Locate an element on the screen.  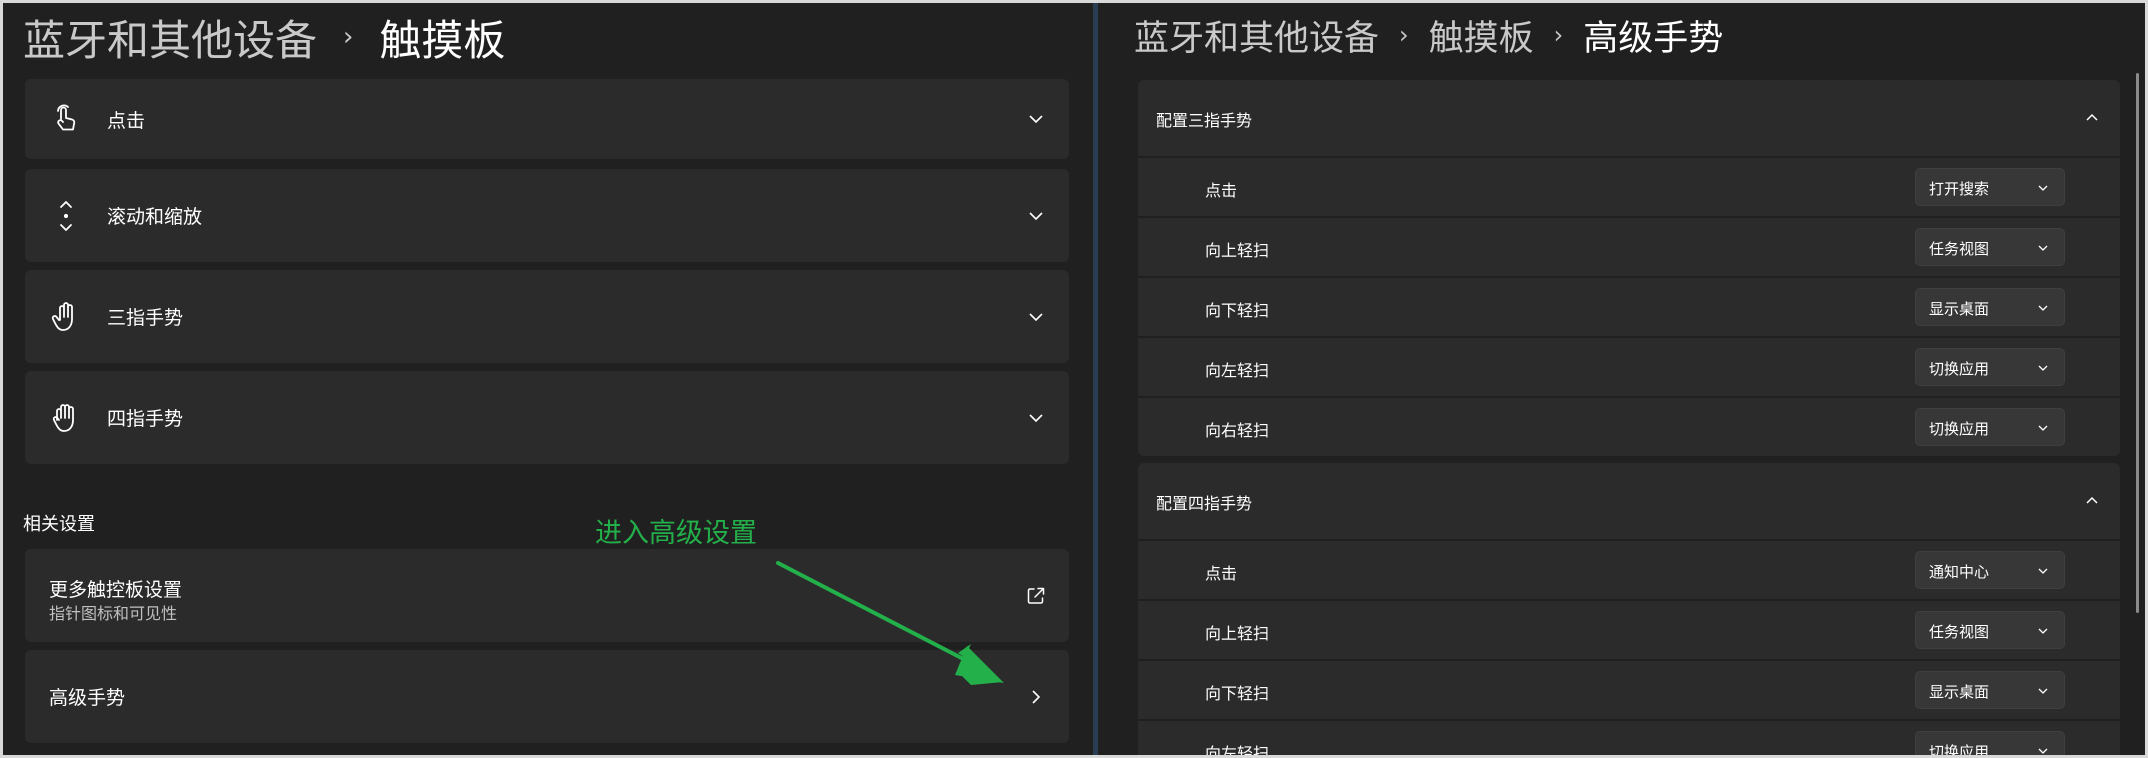
group-title: 配置四指手势 is located at coordinates (1204, 503).